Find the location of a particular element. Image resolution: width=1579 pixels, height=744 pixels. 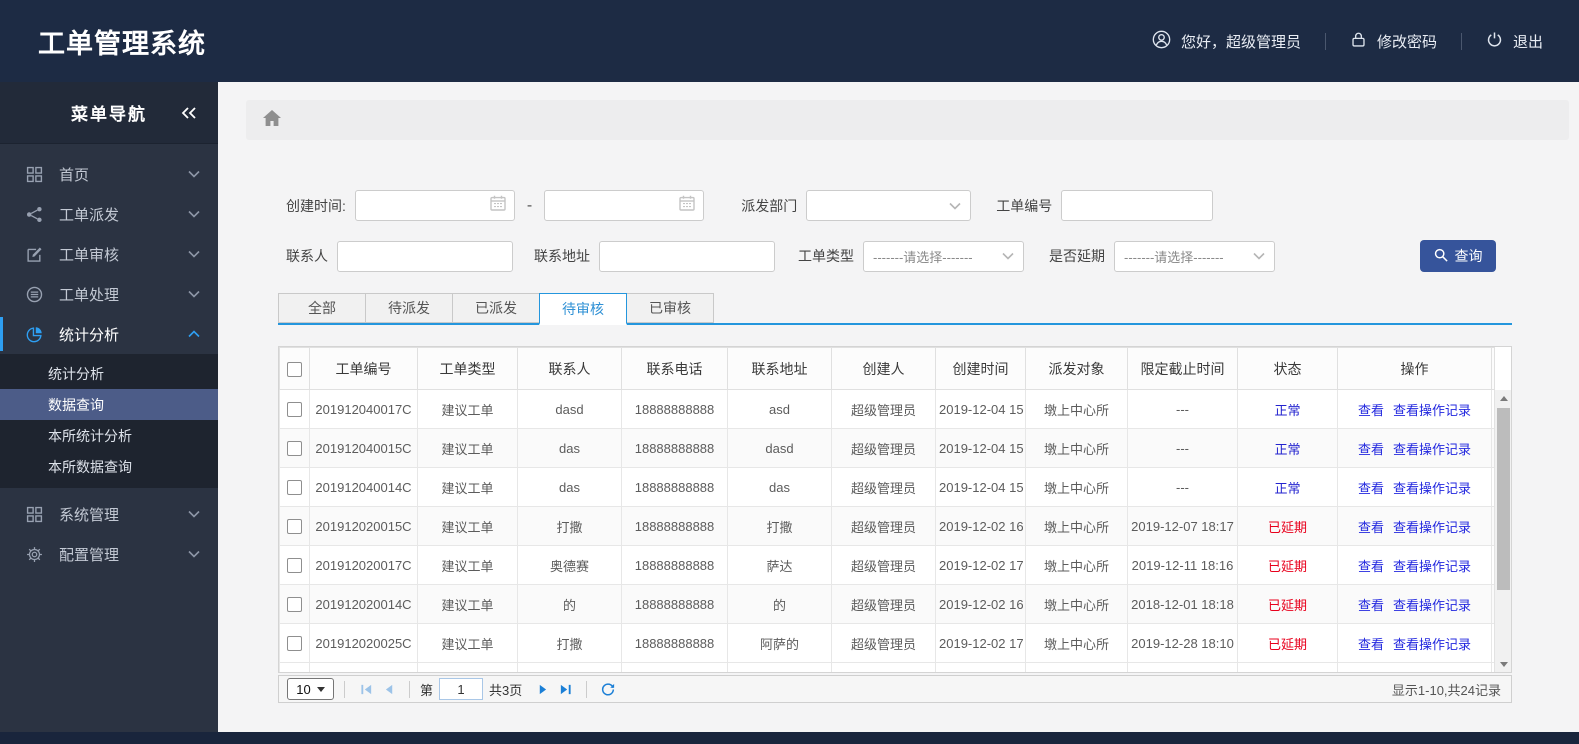

tab-全部: 全部 is located at coordinates (322, 308).